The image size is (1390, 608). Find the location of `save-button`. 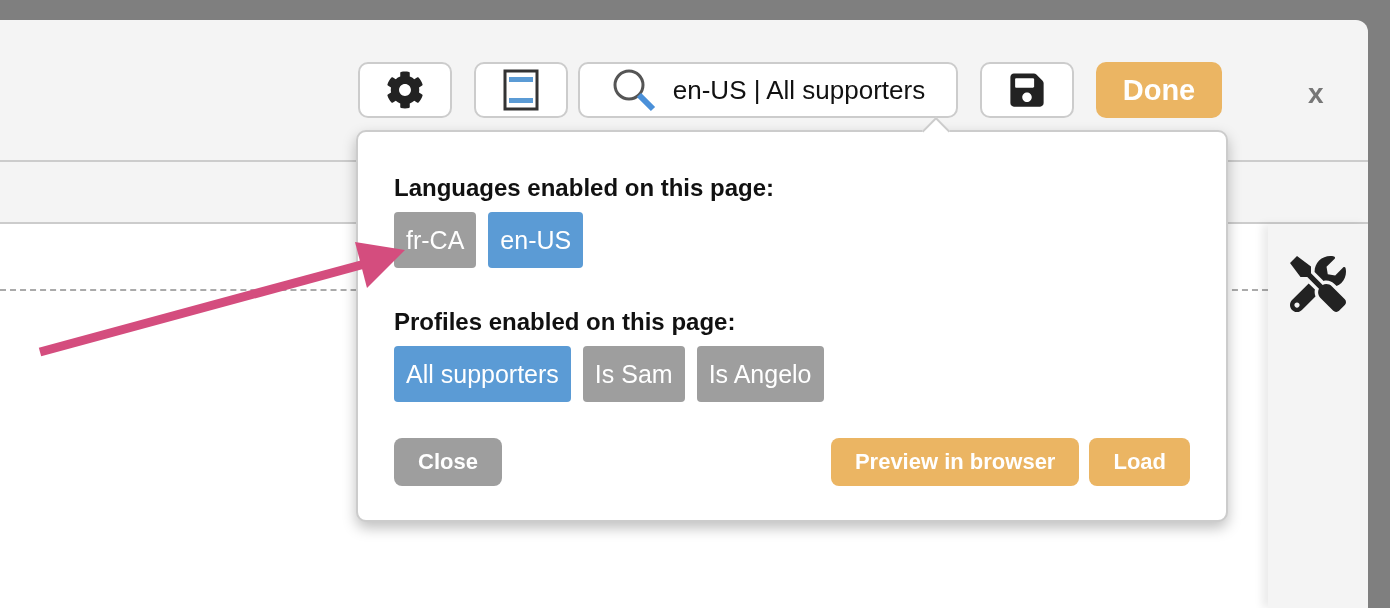

save-button is located at coordinates (1027, 90).